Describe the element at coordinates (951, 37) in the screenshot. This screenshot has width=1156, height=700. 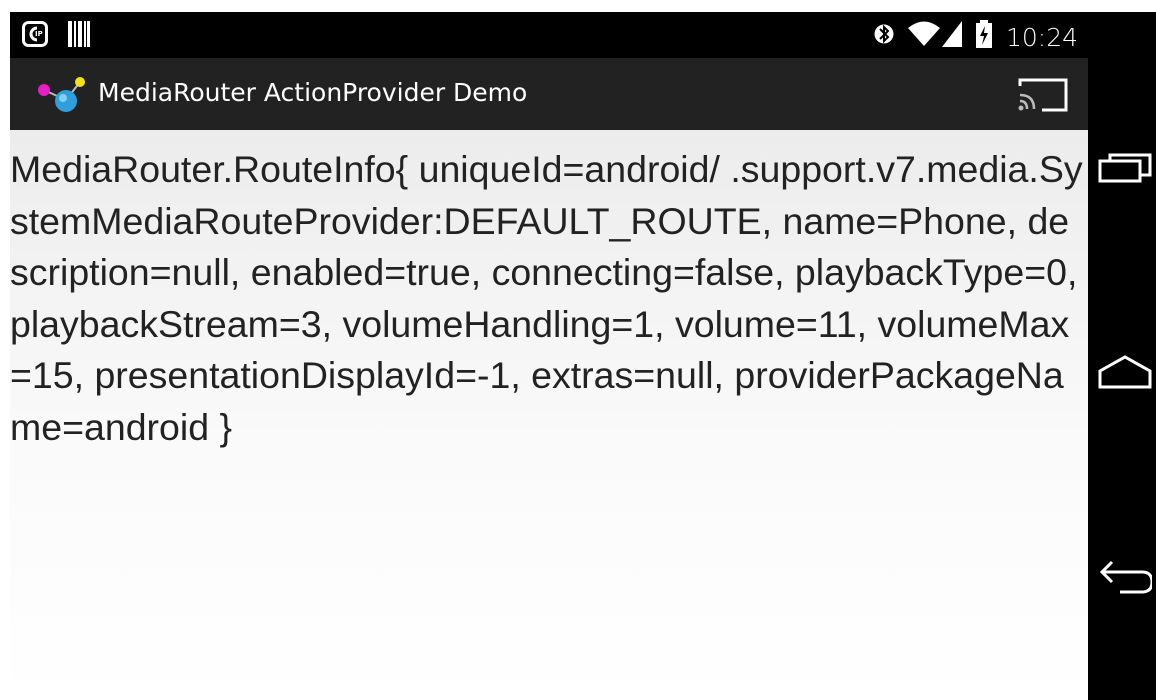
I see `cell-signal-icon` at that location.